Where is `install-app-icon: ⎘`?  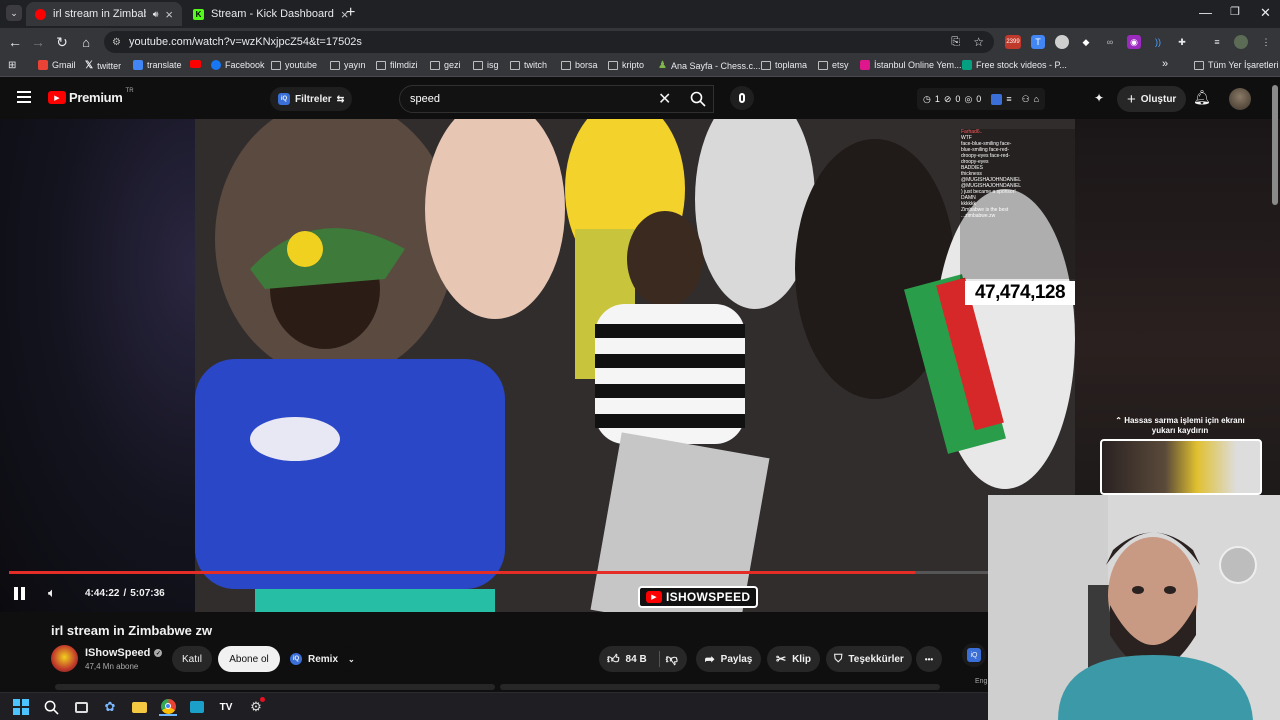
install-app-icon: ⎘ is located at coordinates (955, 42).